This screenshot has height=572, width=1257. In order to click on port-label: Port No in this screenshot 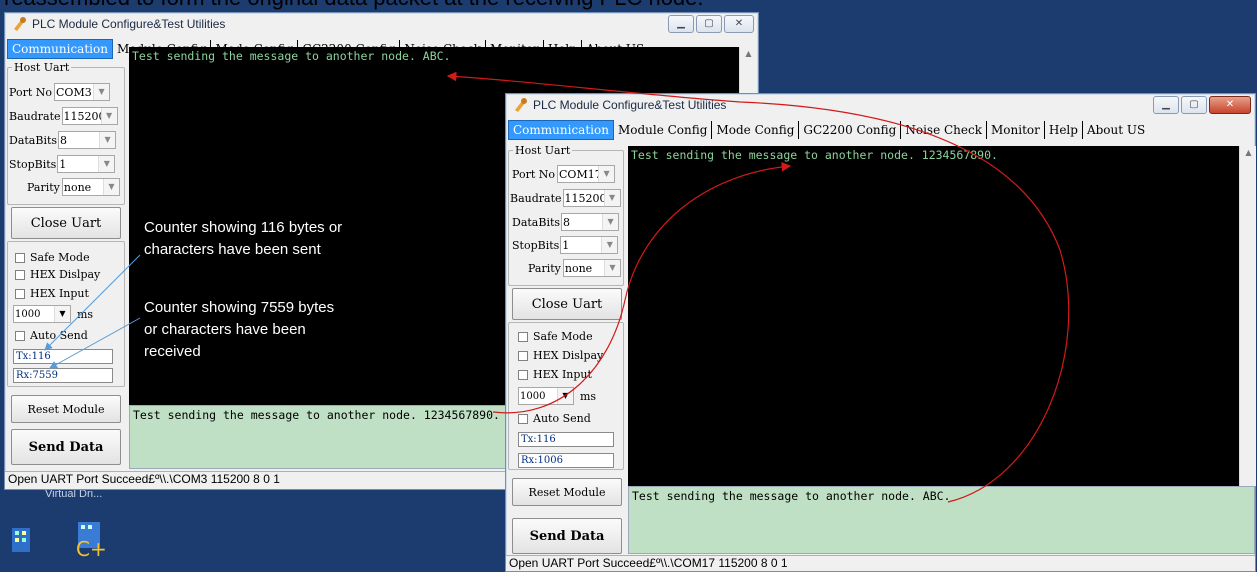, I will do `click(31, 92)`.